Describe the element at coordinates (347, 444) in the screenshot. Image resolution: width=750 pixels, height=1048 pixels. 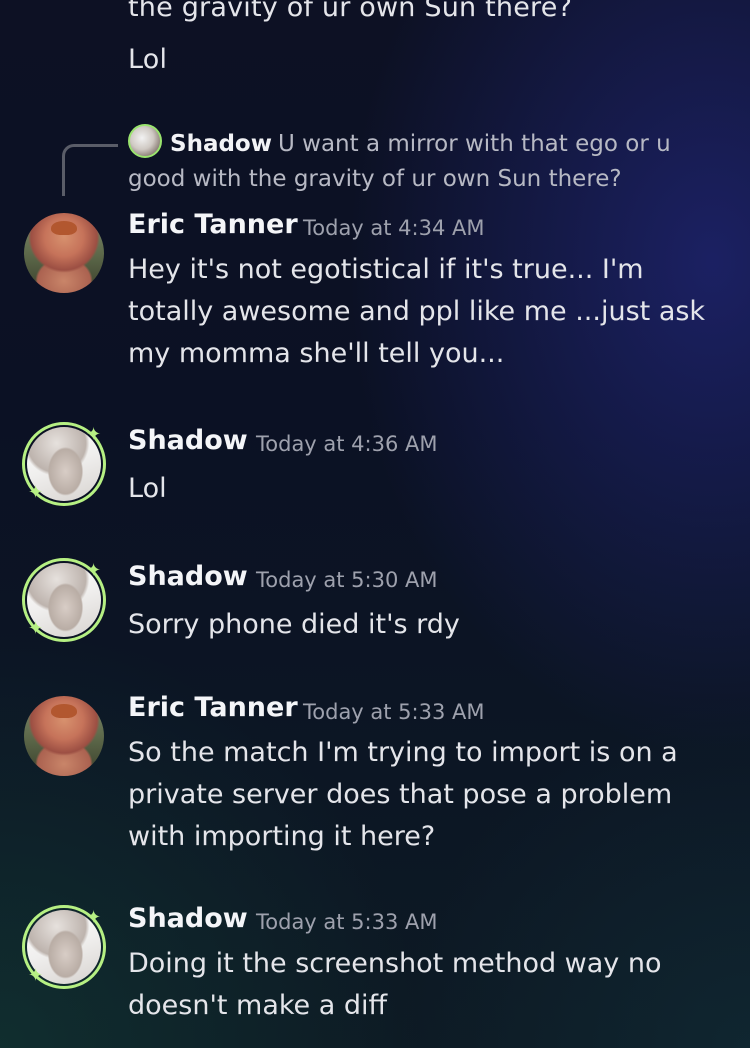
I see `message-timestamp: Today at 4:36 AM` at that location.